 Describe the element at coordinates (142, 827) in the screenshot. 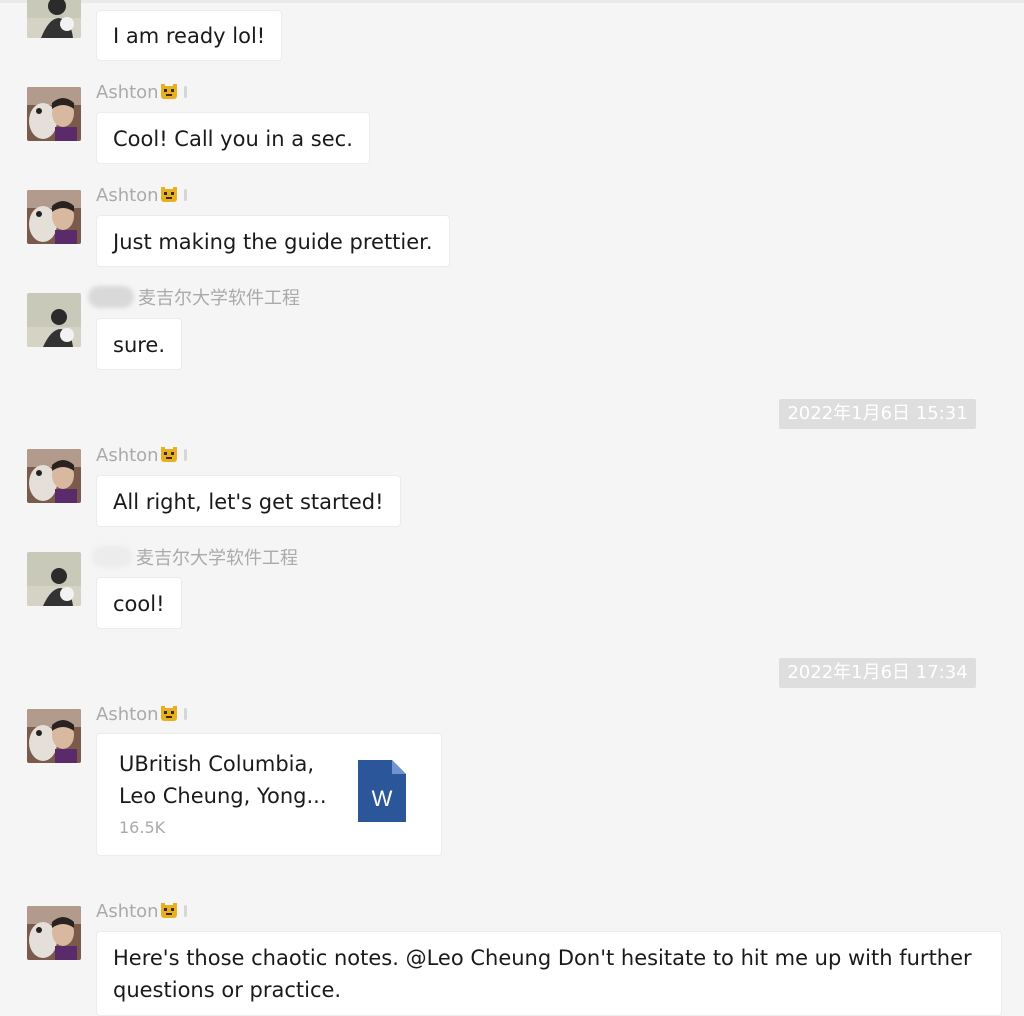

I see `file-size: 16.5K` at that location.